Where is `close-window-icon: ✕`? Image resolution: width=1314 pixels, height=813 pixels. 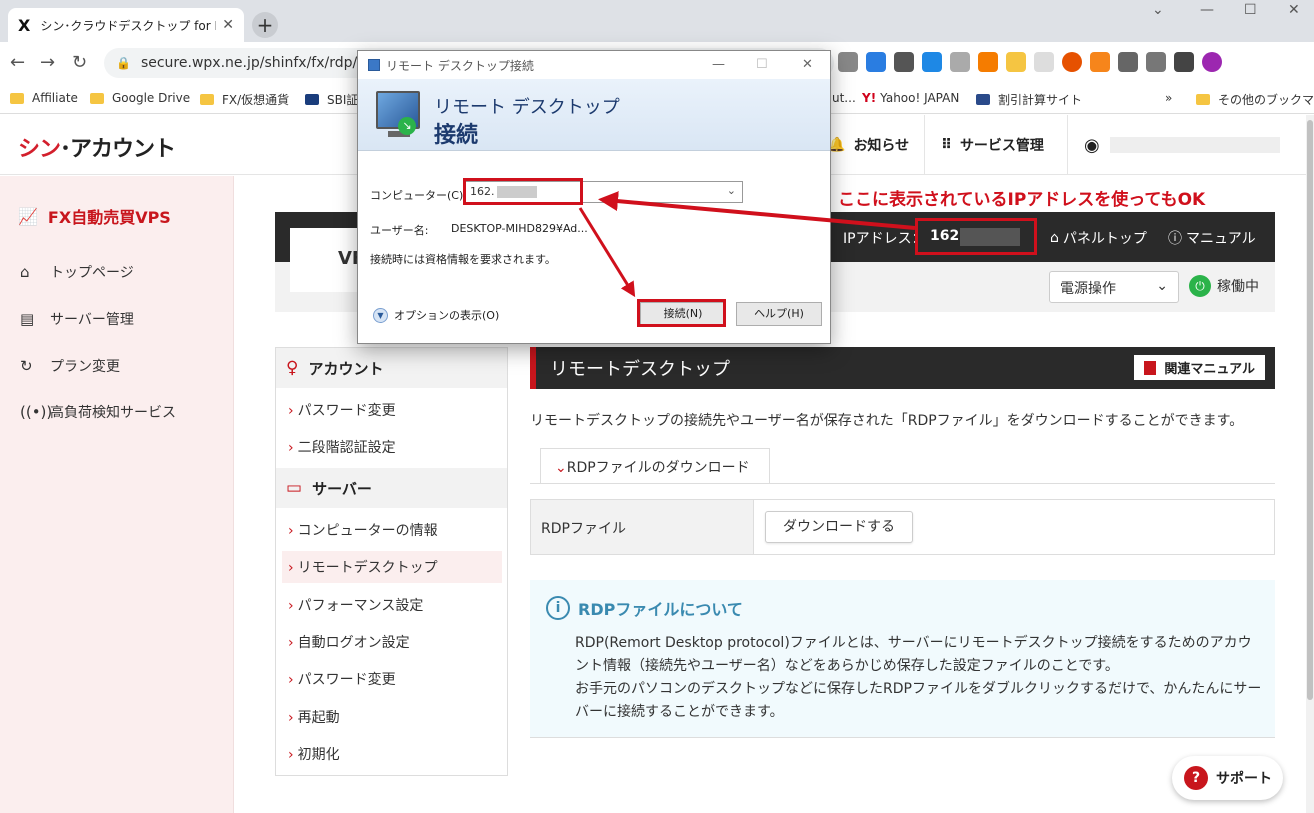
close-window-icon: ✕ is located at coordinates (1294, 10).